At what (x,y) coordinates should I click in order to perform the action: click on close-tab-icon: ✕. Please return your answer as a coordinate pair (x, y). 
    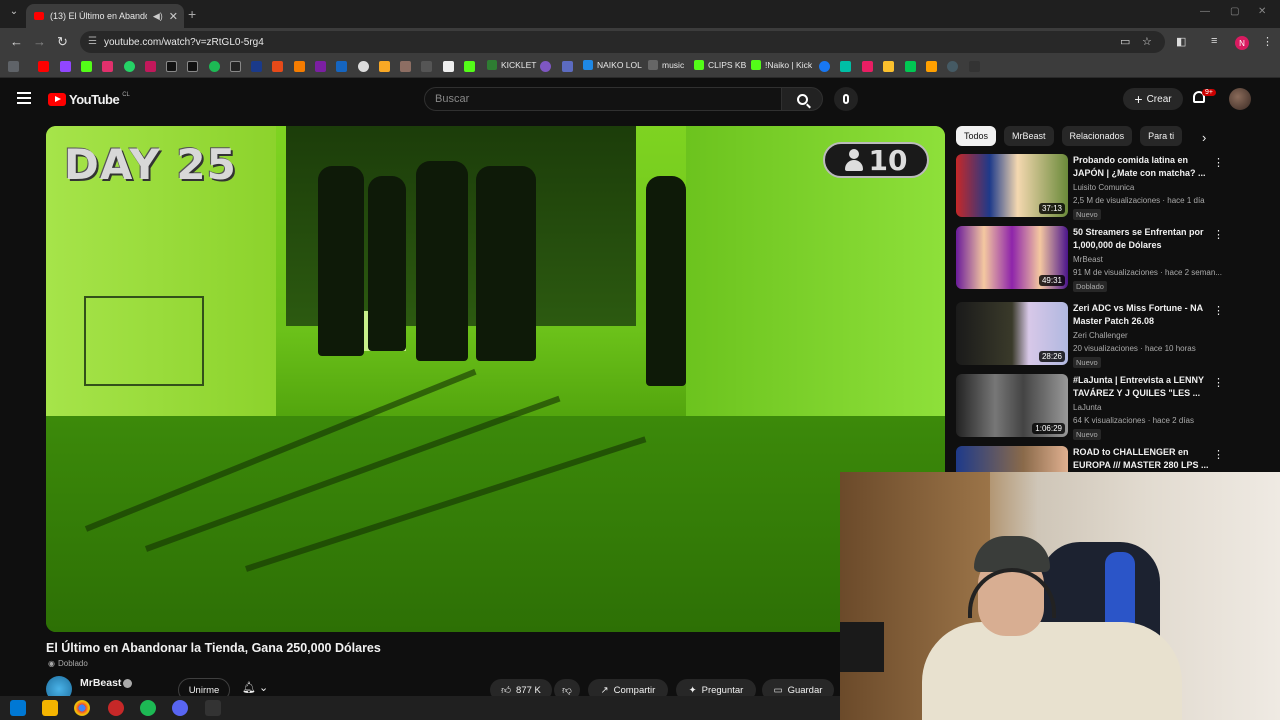
    Looking at the image, I should click on (176, 16).